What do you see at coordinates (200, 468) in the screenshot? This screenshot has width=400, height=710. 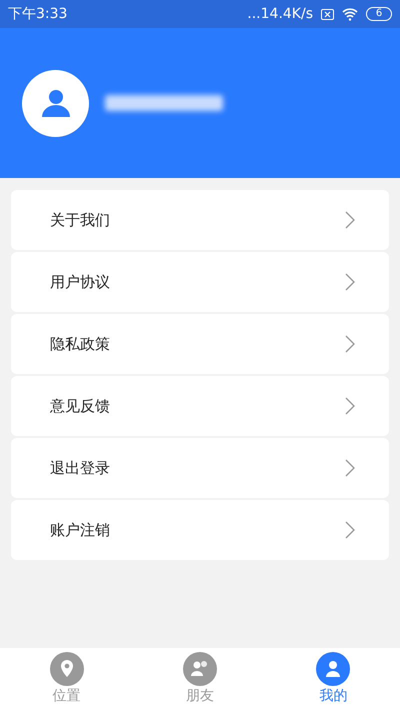 I see `menu-item: 退出登录` at bounding box center [200, 468].